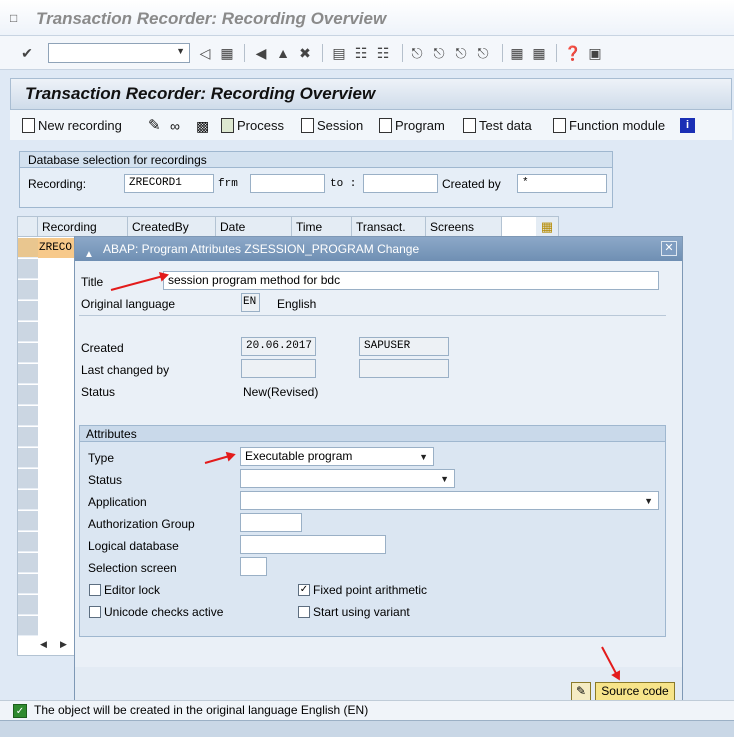 The width and height of the screenshot is (734, 737). What do you see at coordinates (175, 126) in the screenshot?
I see `glasses-icon: ∞` at bounding box center [175, 126].